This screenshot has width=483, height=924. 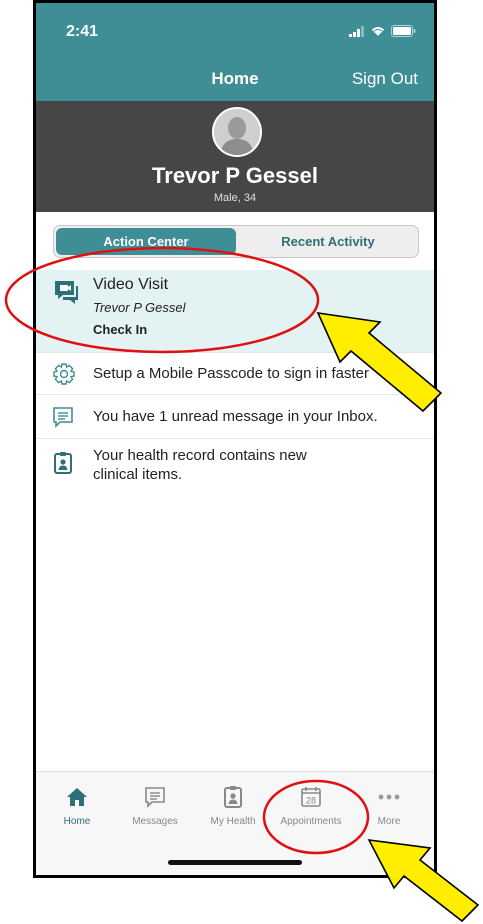 I want to click on my-health-icon, so click(x=233, y=797).